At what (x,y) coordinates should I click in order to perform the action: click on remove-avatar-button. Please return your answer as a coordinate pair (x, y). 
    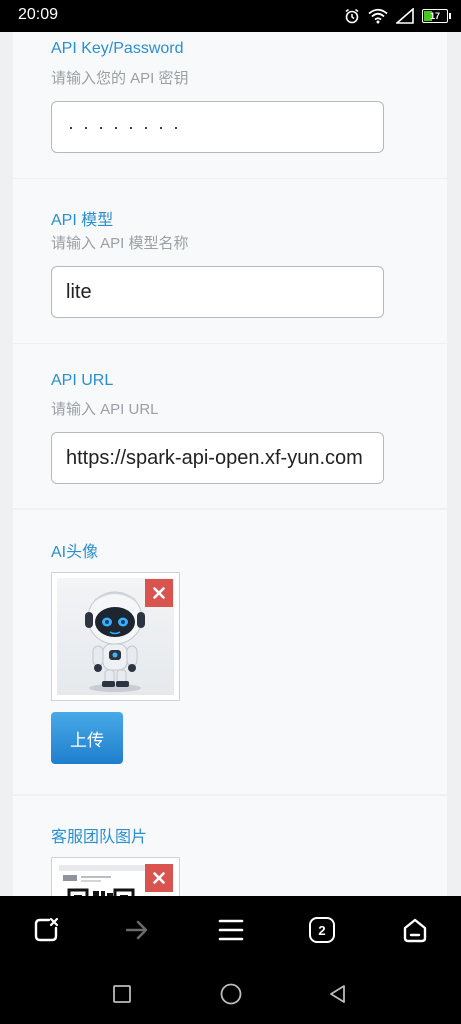
    Looking at the image, I should click on (159, 593).